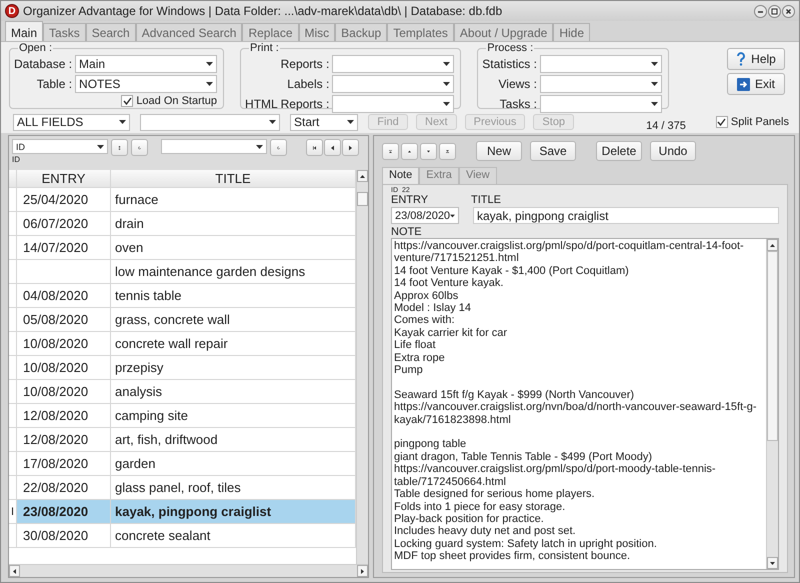 The width and height of the screenshot is (800, 583). What do you see at coordinates (119, 147) in the screenshot?
I see `sort-button` at bounding box center [119, 147].